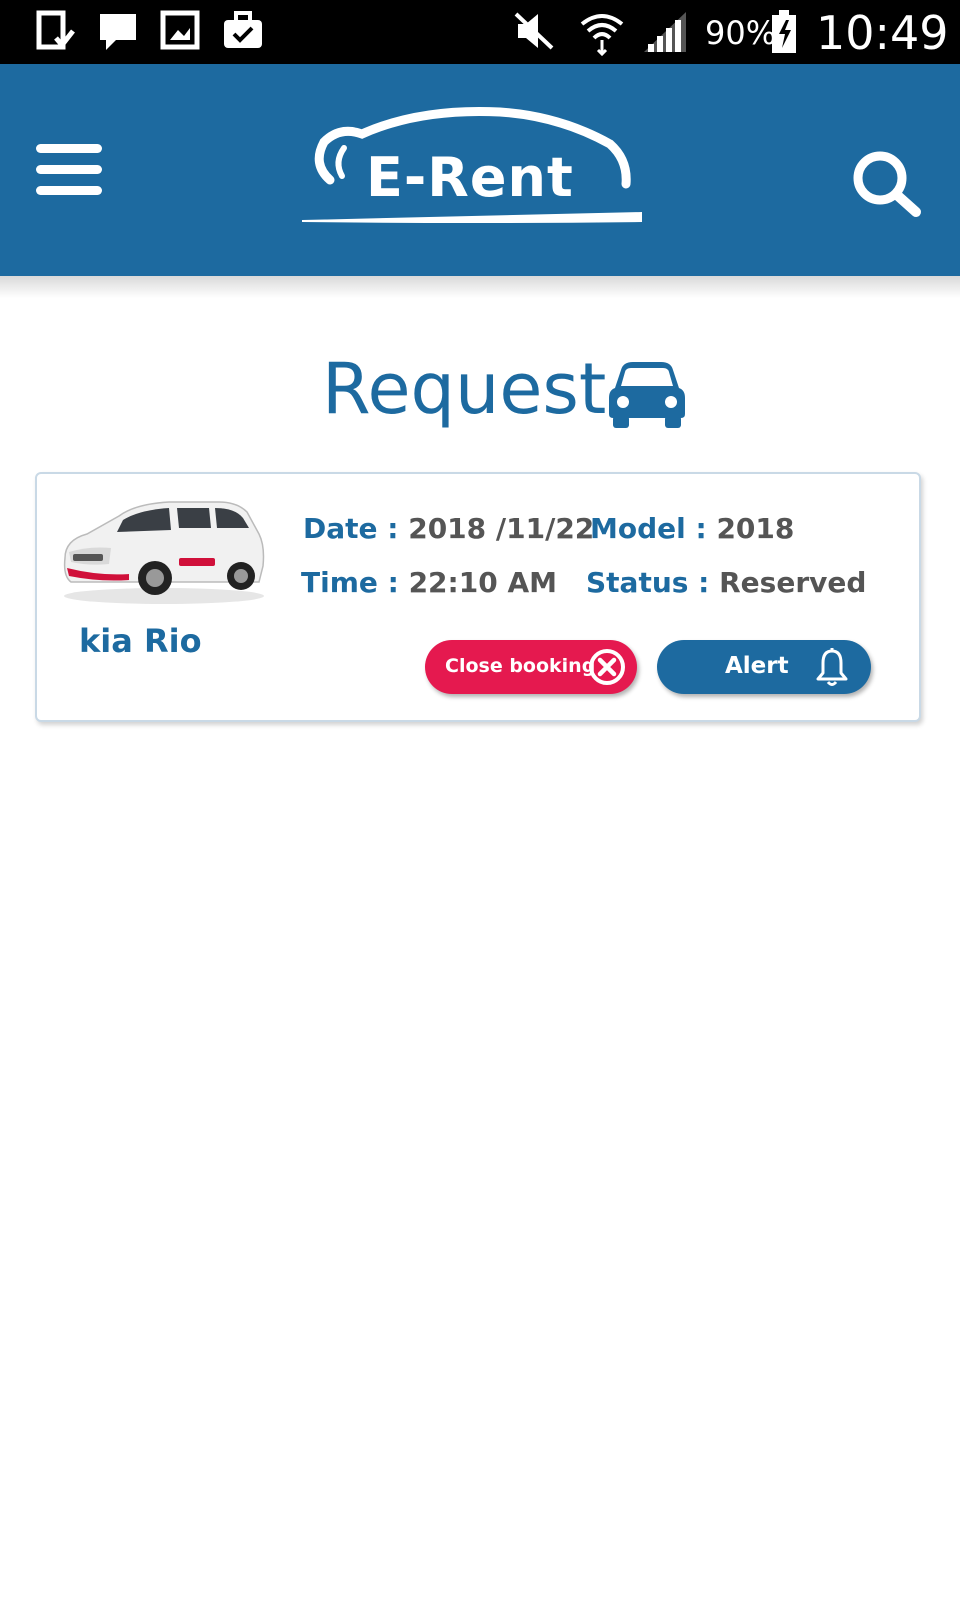  I want to click on search-icon, so click(887, 184).